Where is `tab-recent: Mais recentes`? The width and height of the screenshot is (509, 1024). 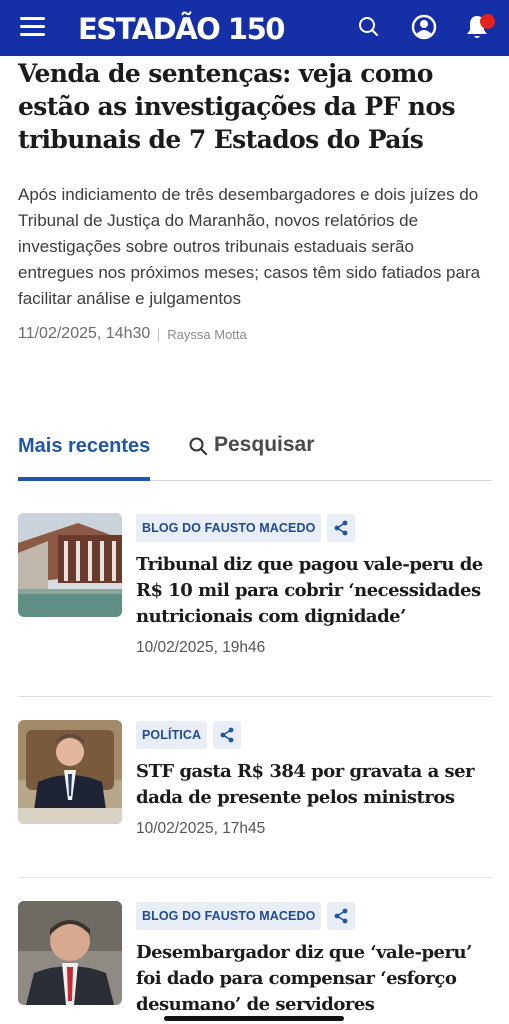 tab-recent: Mais recentes is located at coordinates (84, 454).